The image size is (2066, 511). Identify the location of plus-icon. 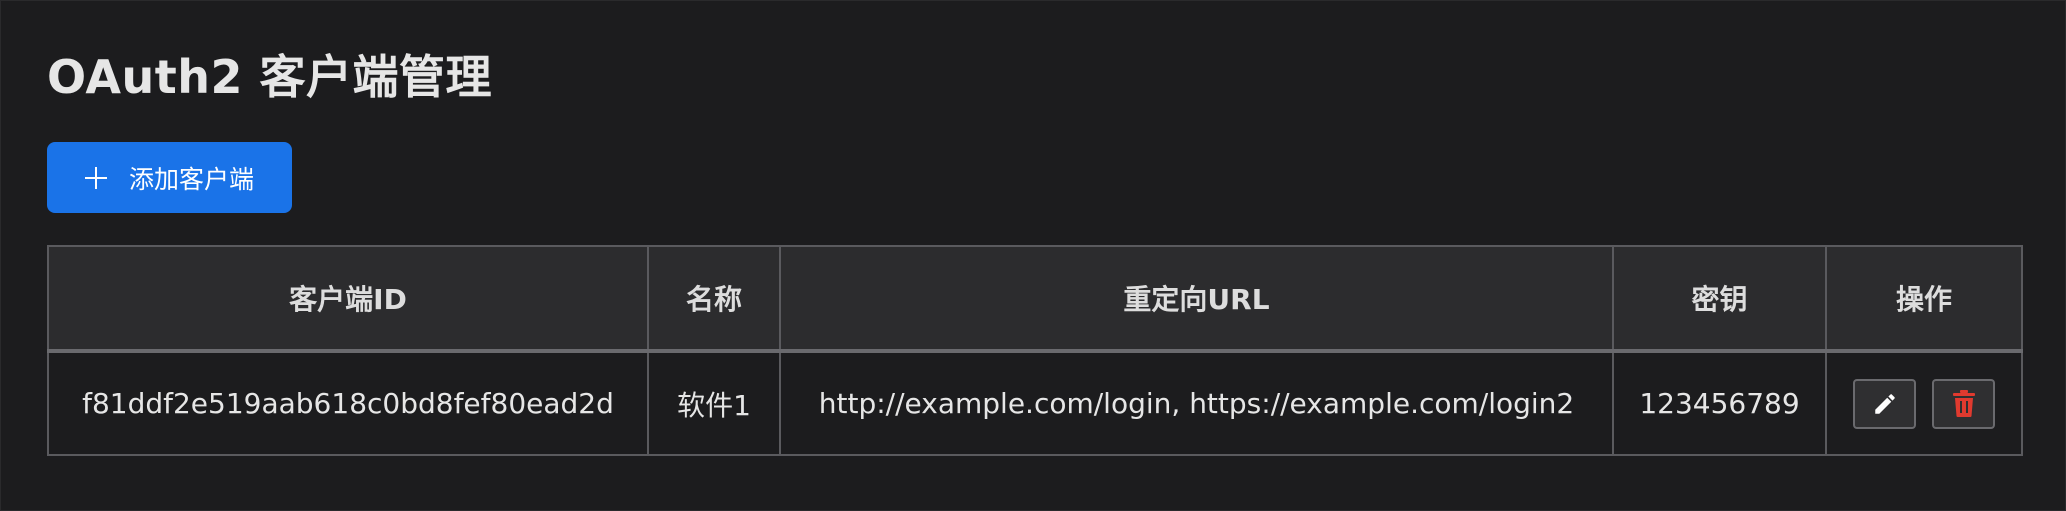
(95, 177).